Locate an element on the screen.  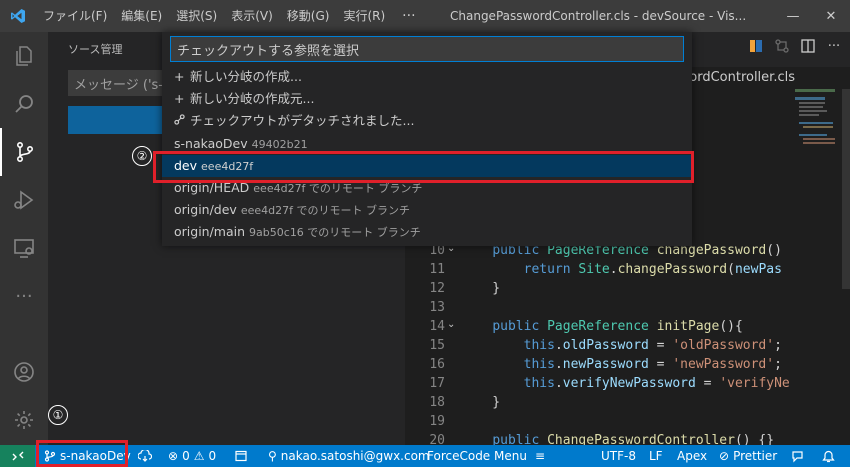
line-number: 15 is located at coordinates (437, 345).